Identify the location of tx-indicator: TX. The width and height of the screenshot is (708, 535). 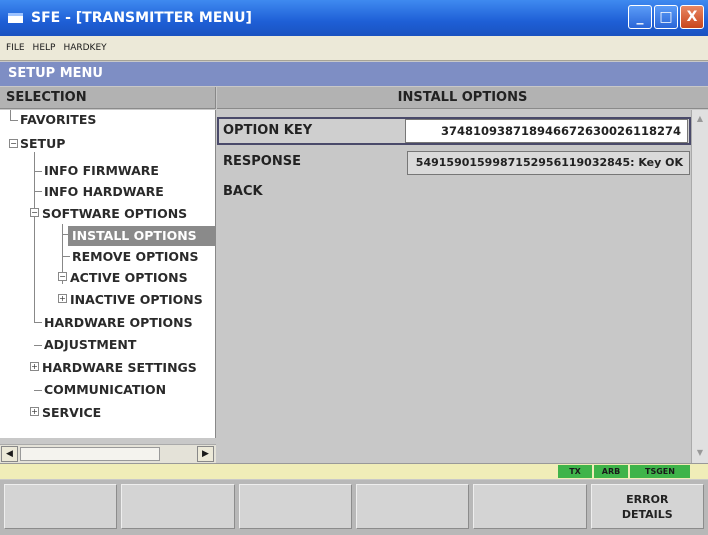
(575, 471).